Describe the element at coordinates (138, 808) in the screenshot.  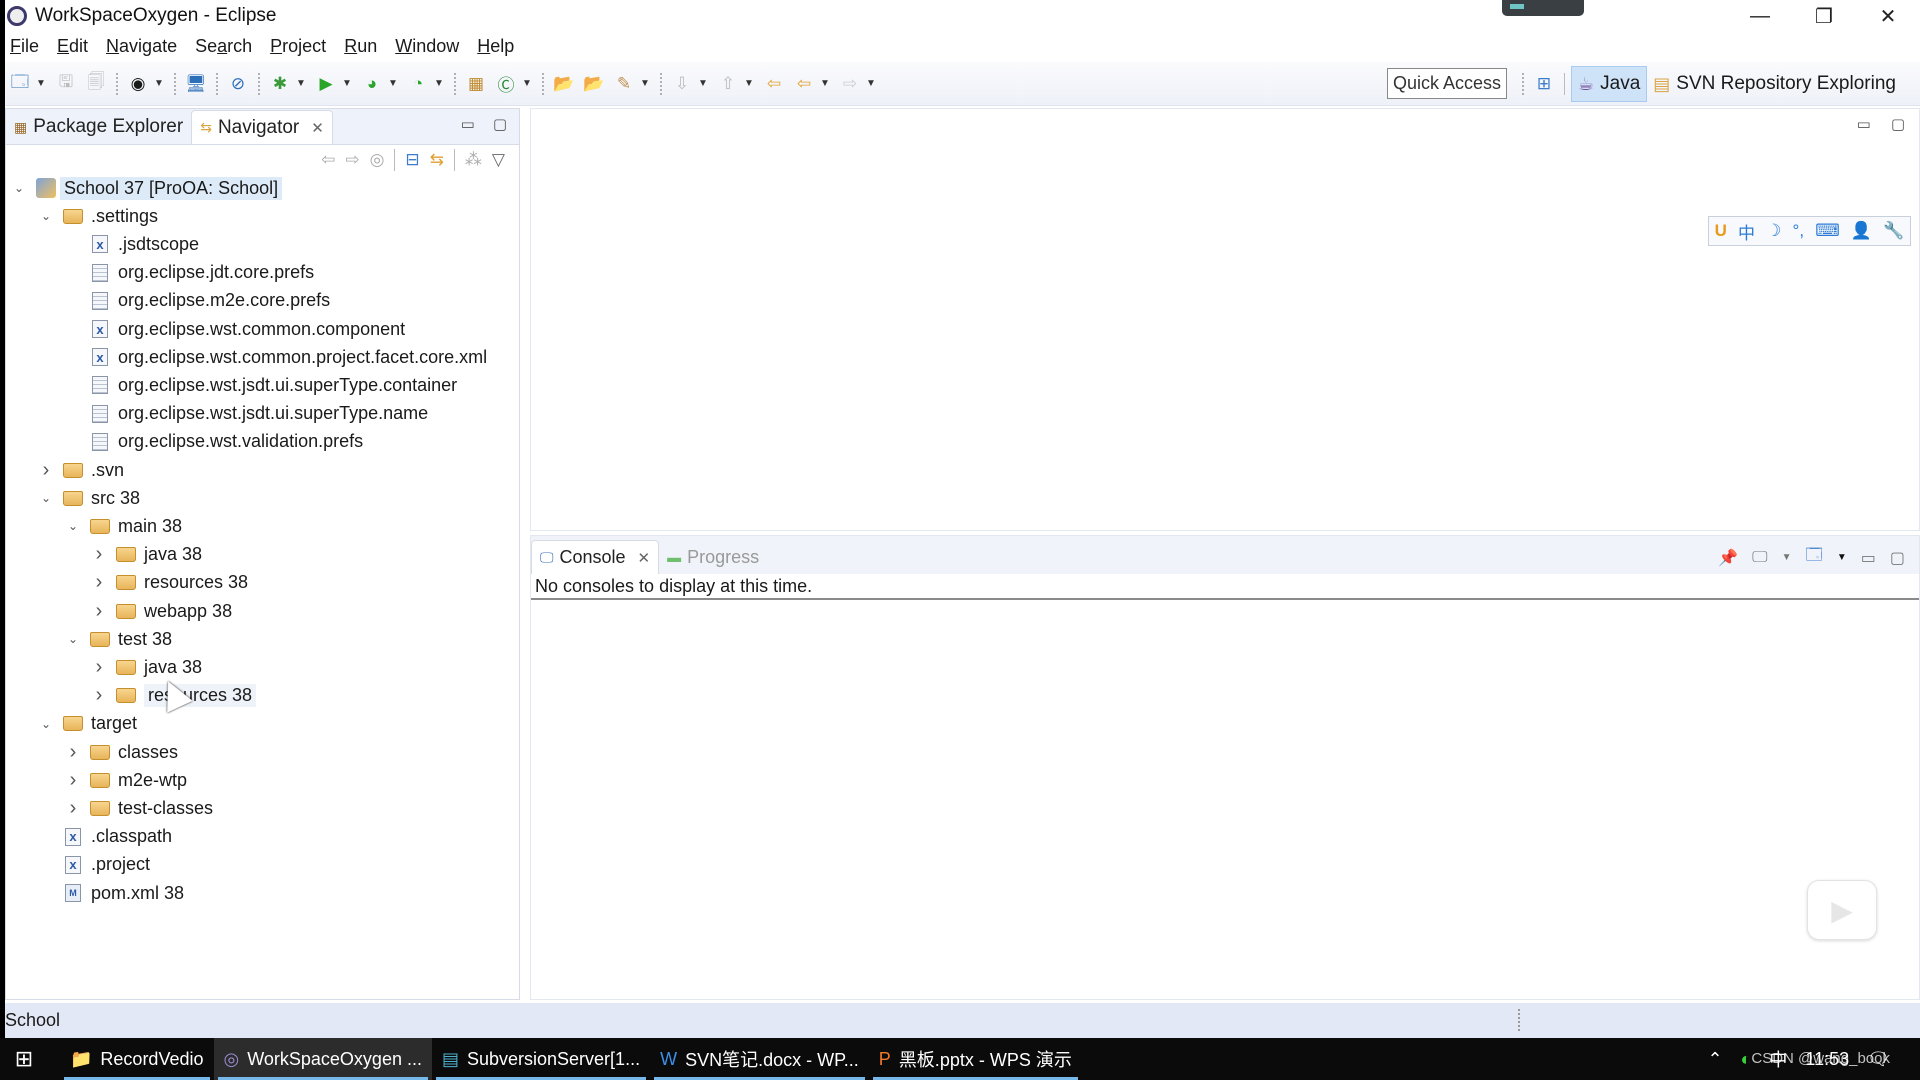
I see `tree-item: › test-classes` at that location.